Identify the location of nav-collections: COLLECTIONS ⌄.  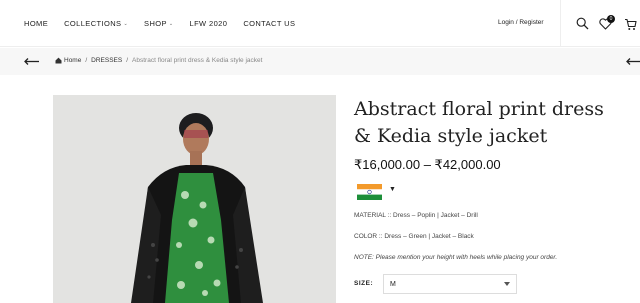
(96, 23).